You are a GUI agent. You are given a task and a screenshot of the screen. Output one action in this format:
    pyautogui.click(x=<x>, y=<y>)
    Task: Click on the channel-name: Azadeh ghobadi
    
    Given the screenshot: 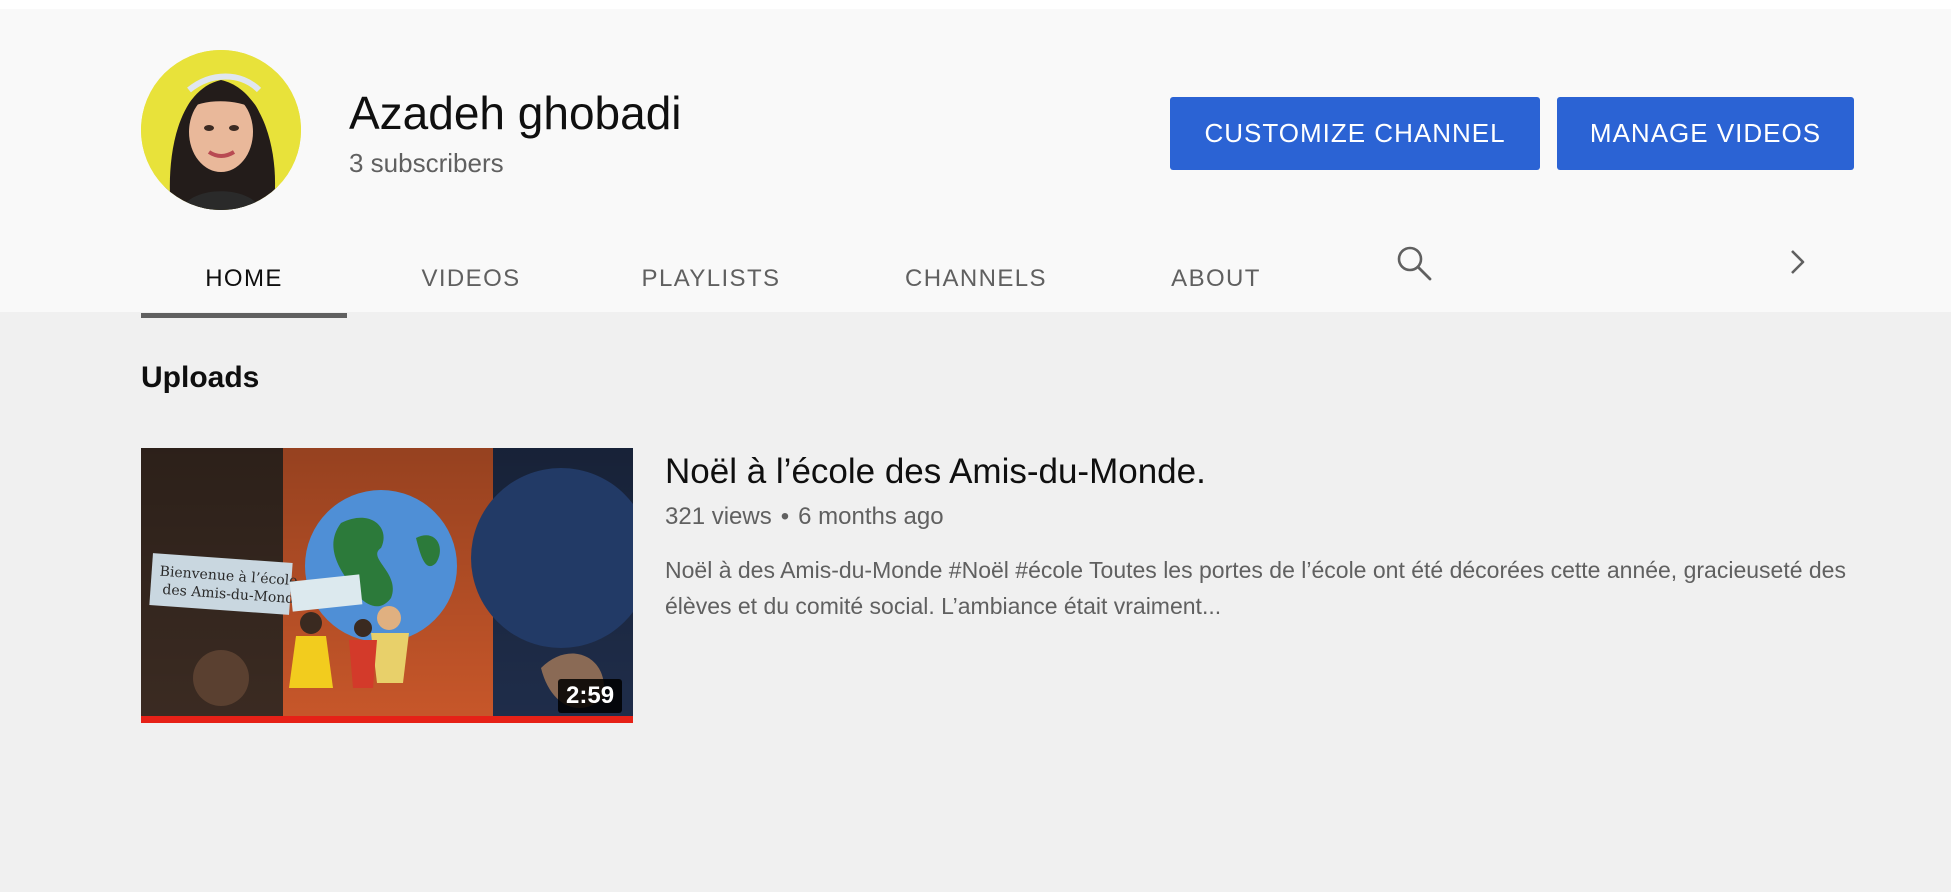 What is the action you would take?
    pyautogui.click(x=515, y=113)
    